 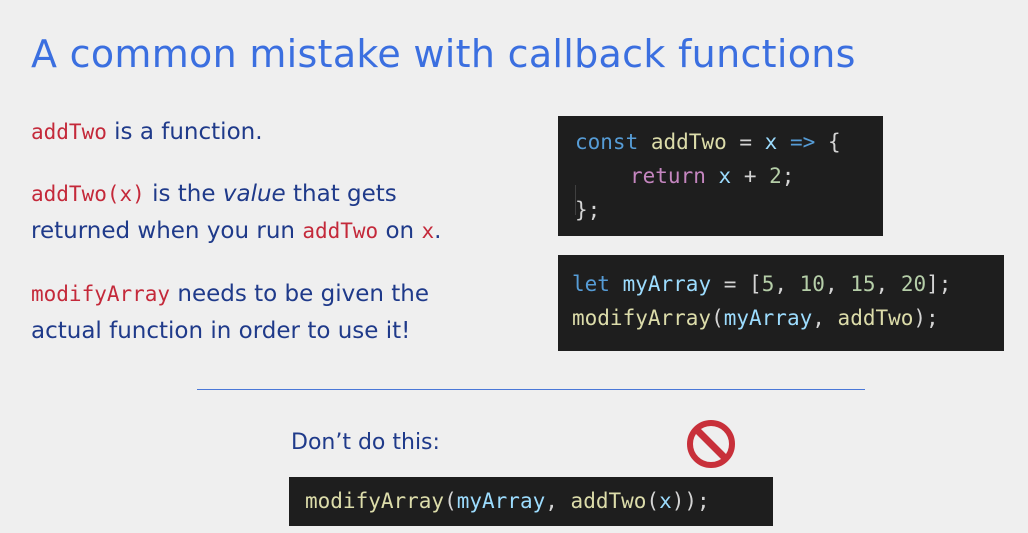 I want to click on explanation-text: returned when you run, so click(x=167, y=231).